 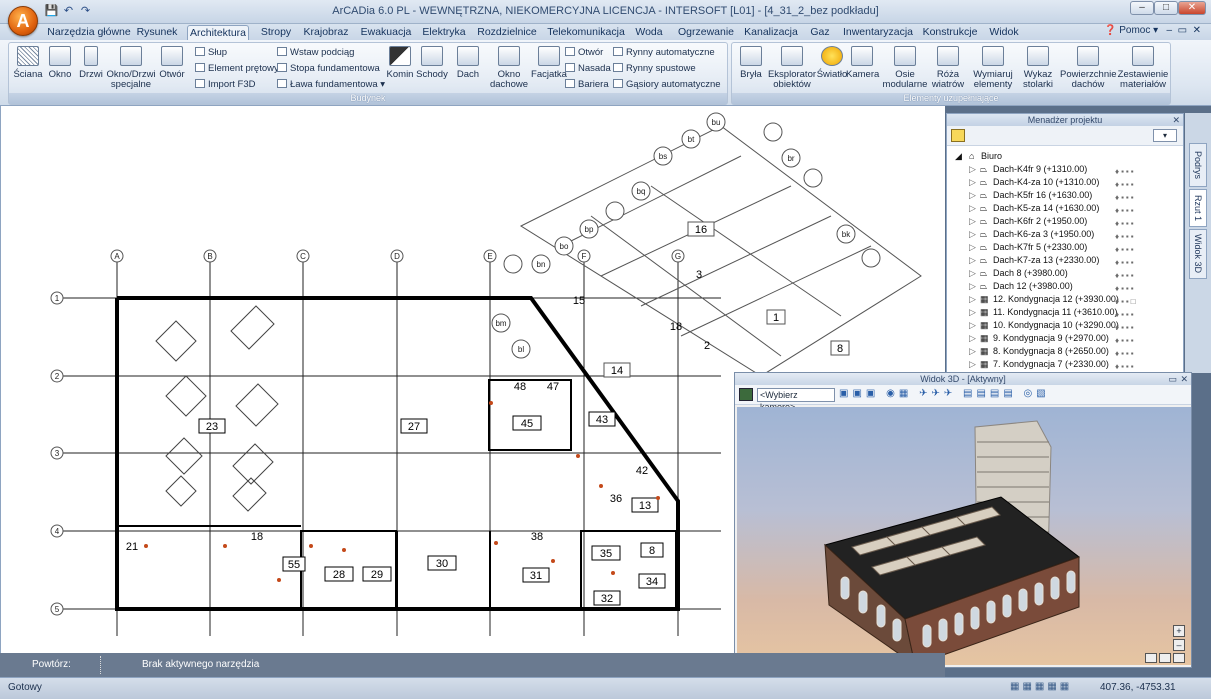 What do you see at coordinates (944, 393) in the screenshot?
I see `view-tools-icons: ▣▣▣ ◉▦ ✈✈✈ ▤▤▤▤ ◎▧` at bounding box center [944, 393].